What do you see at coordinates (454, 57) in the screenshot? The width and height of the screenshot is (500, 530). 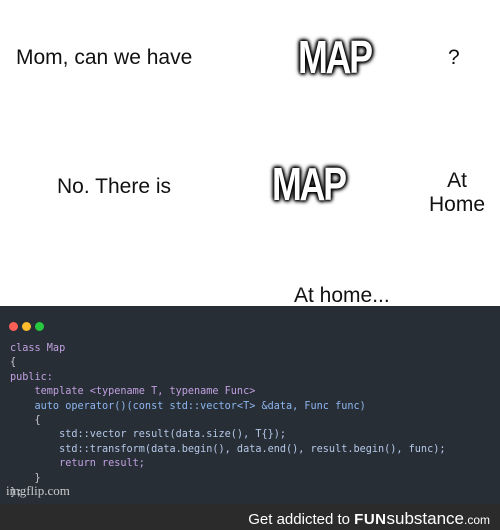 I see `question-mark: ?` at bounding box center [454, 57].